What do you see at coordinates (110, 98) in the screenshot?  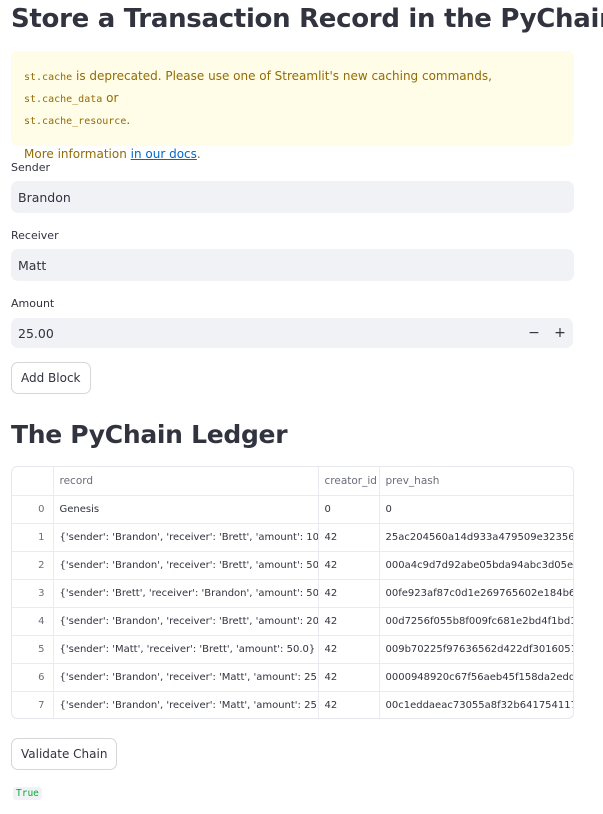 I see `warning-text-or: or` at bounding box center [110, 98].